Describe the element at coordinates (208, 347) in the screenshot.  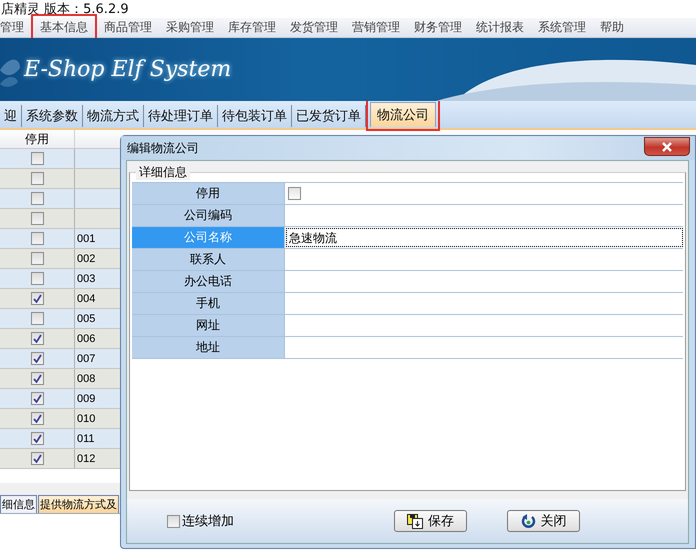
I see `field-label: 地址` at that location.